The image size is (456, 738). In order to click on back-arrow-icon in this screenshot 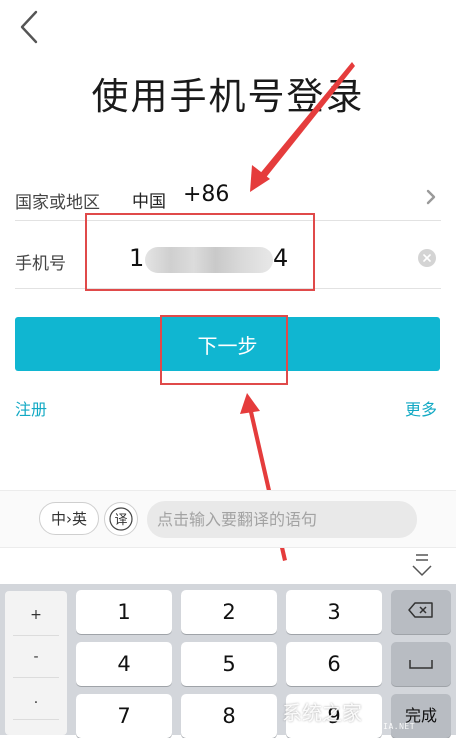, I will do `click(29, 27)`.